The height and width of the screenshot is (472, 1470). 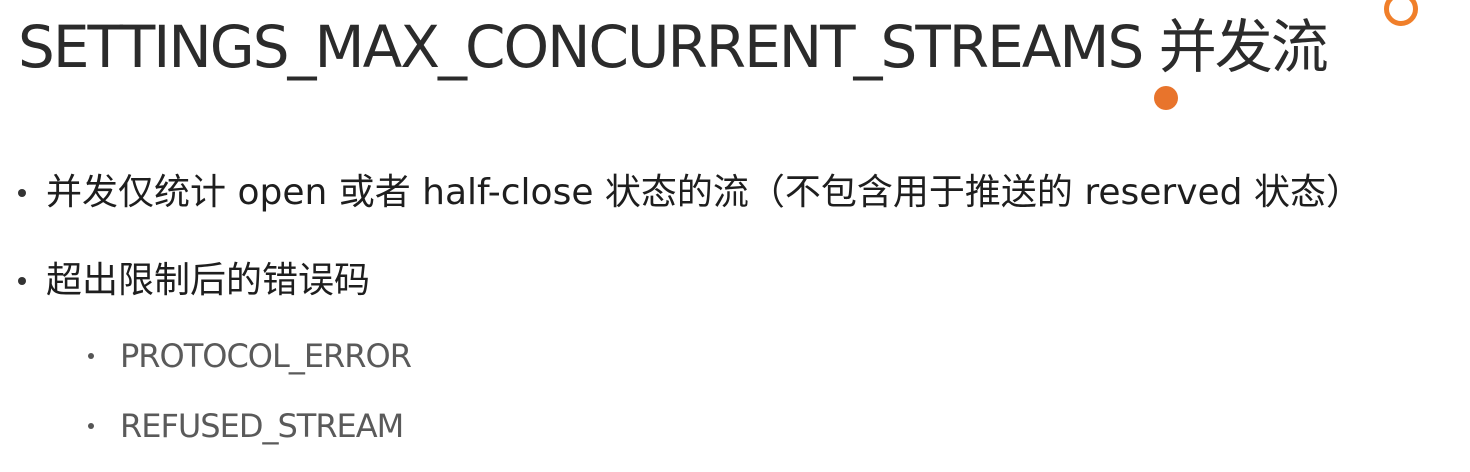 I want to click on sub-bullet-item-protocol-error: PROTOCOL_ERROR, so click(x=250, y=356).